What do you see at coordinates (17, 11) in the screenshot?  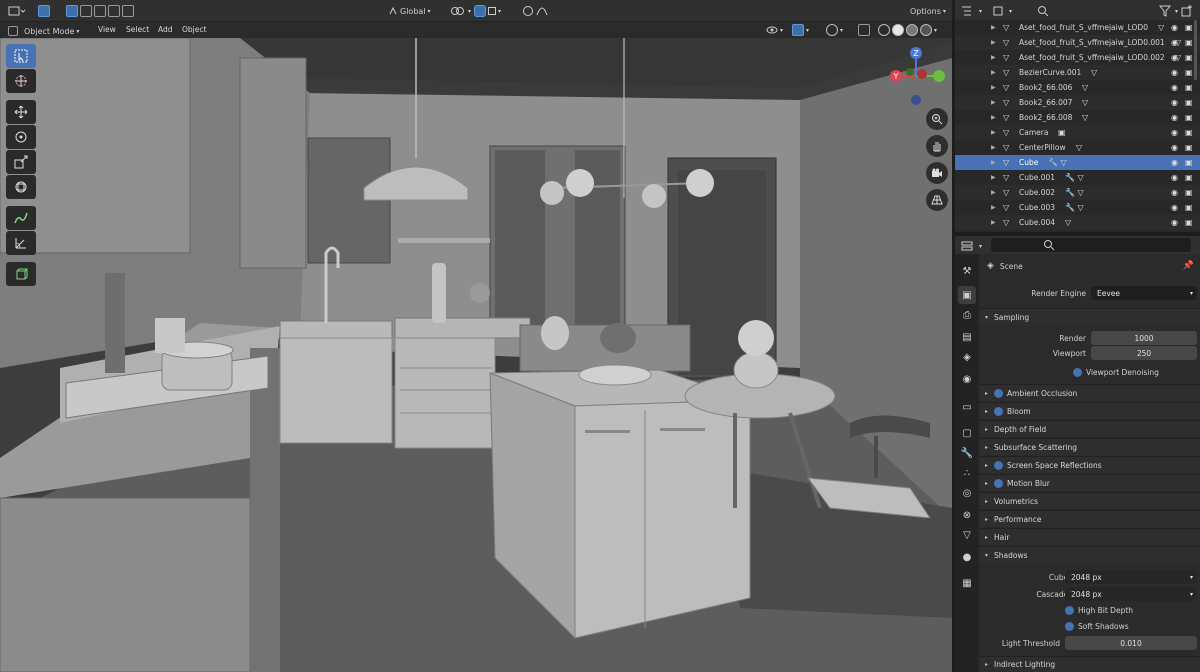 I see `editor-type-button` at bounding box center [17, 11].